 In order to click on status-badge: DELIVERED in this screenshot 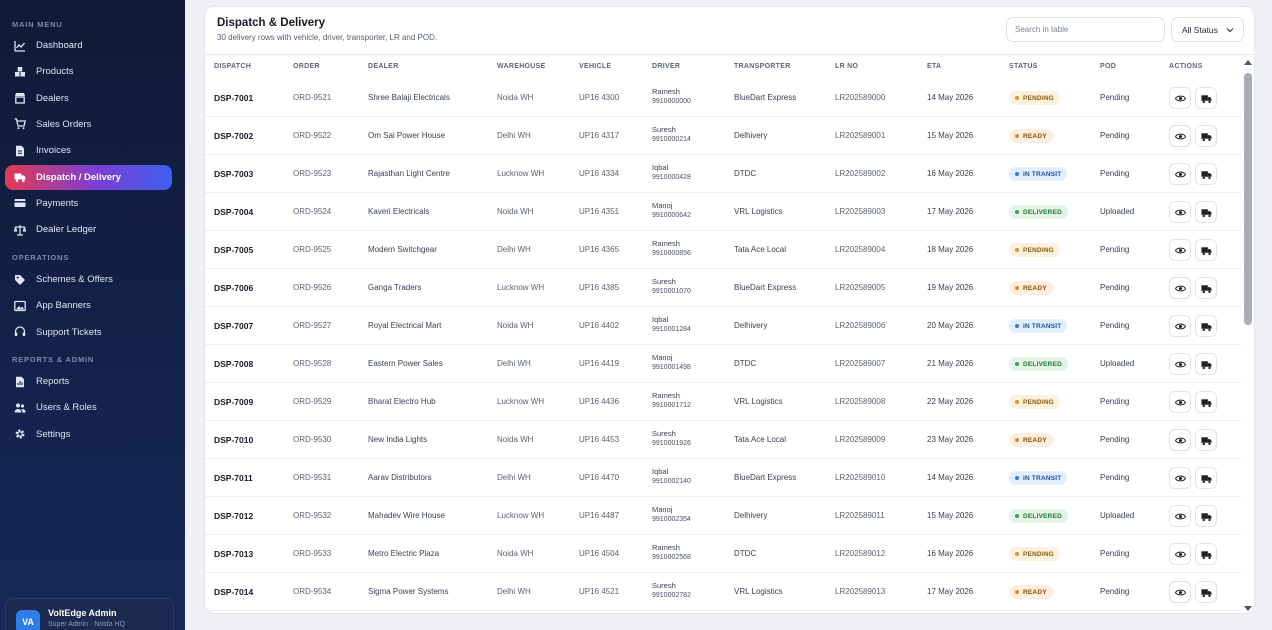, I will do `click(1039, 212)`.